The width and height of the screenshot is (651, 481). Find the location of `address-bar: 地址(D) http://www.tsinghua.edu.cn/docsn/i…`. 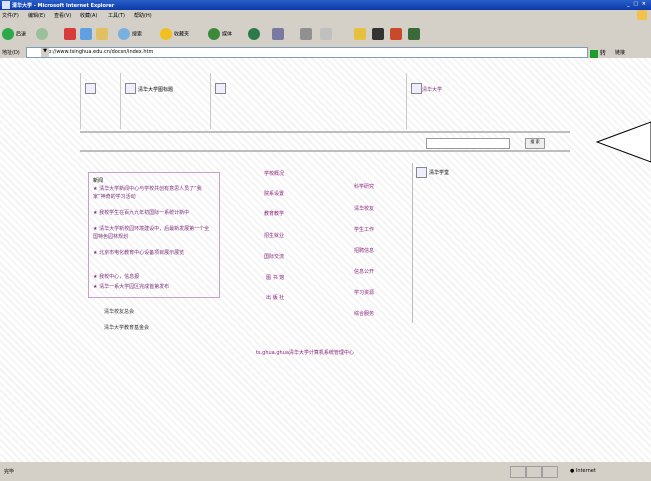

address-bar: 地址(D) http://www.tsinghua.edu.cn/docsn/i… is located at coordinates (325, 56).